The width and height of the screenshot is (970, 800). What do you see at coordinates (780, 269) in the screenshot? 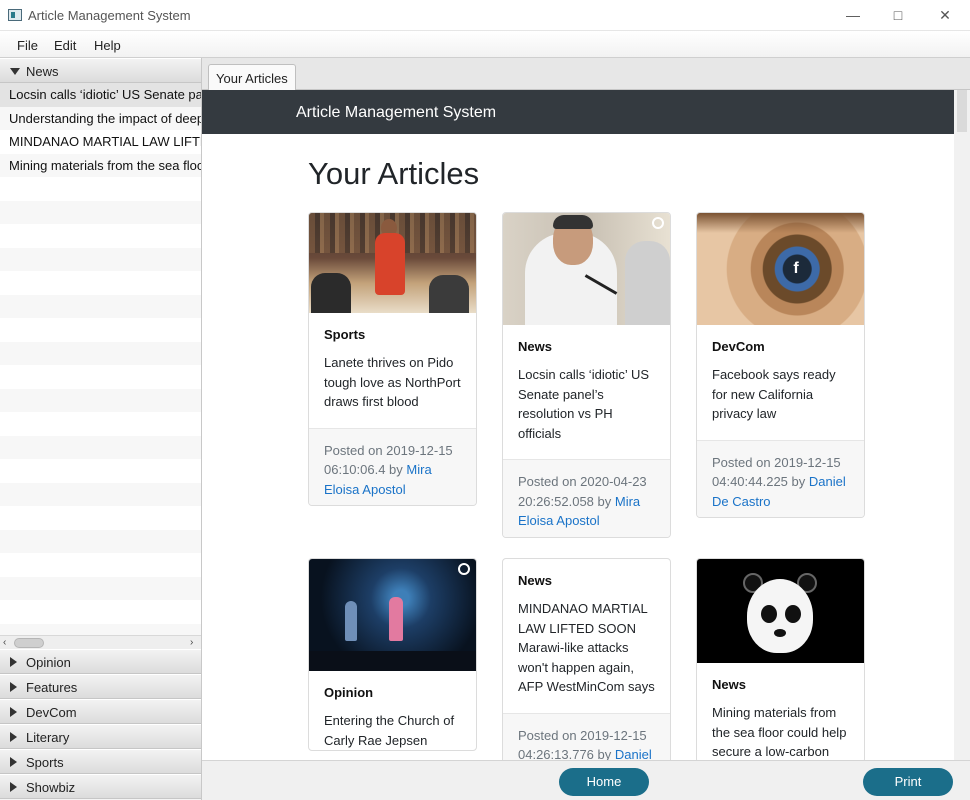
I see `eye-facebook-photo: f` at bounding box center [780, 269].